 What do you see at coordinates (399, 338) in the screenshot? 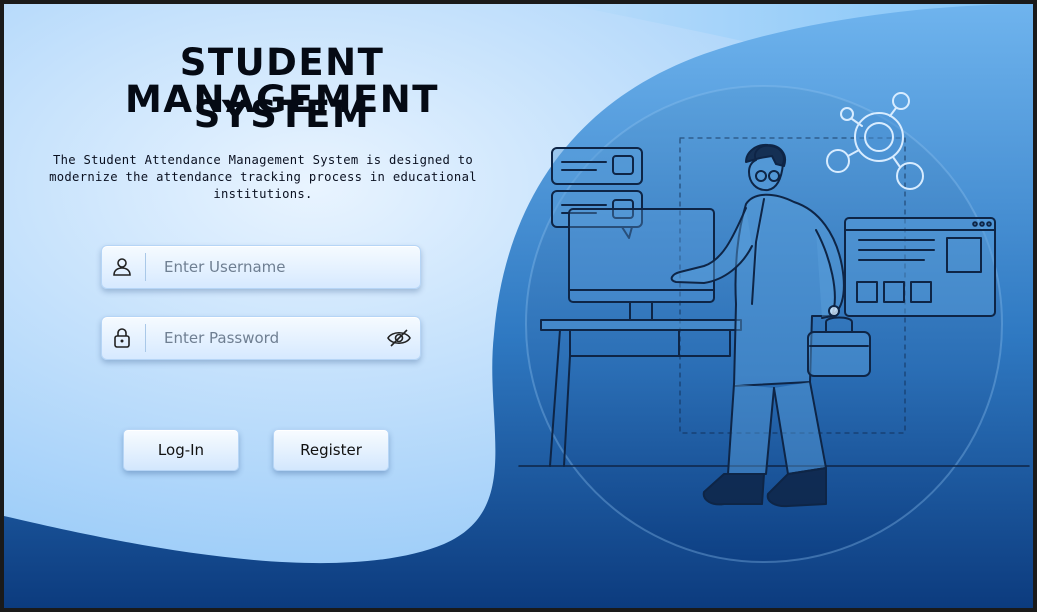
I see `eye-off-icon` at bounding box center [399, 338].